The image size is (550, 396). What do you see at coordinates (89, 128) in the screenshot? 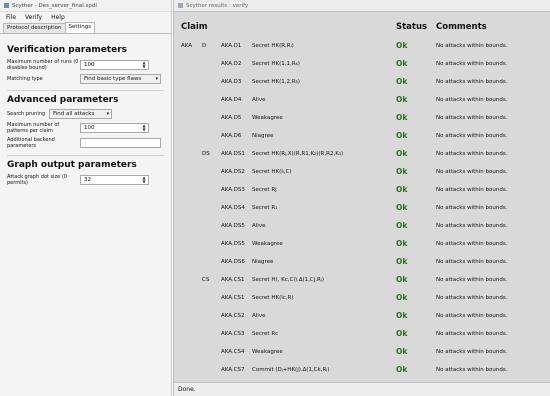
I see `max-patterns-value: 100` at bounding box center [89, 128].